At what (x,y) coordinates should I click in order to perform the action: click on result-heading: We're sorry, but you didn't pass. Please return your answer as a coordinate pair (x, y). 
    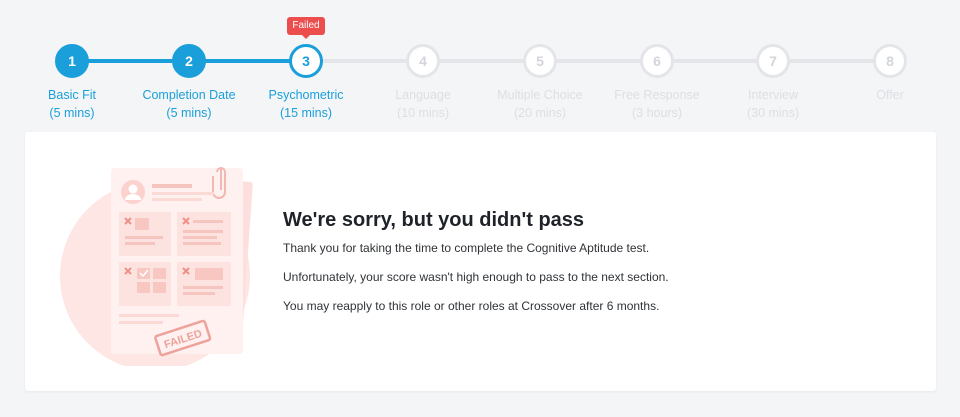
    Looking at the image, I should click on (434, 220).